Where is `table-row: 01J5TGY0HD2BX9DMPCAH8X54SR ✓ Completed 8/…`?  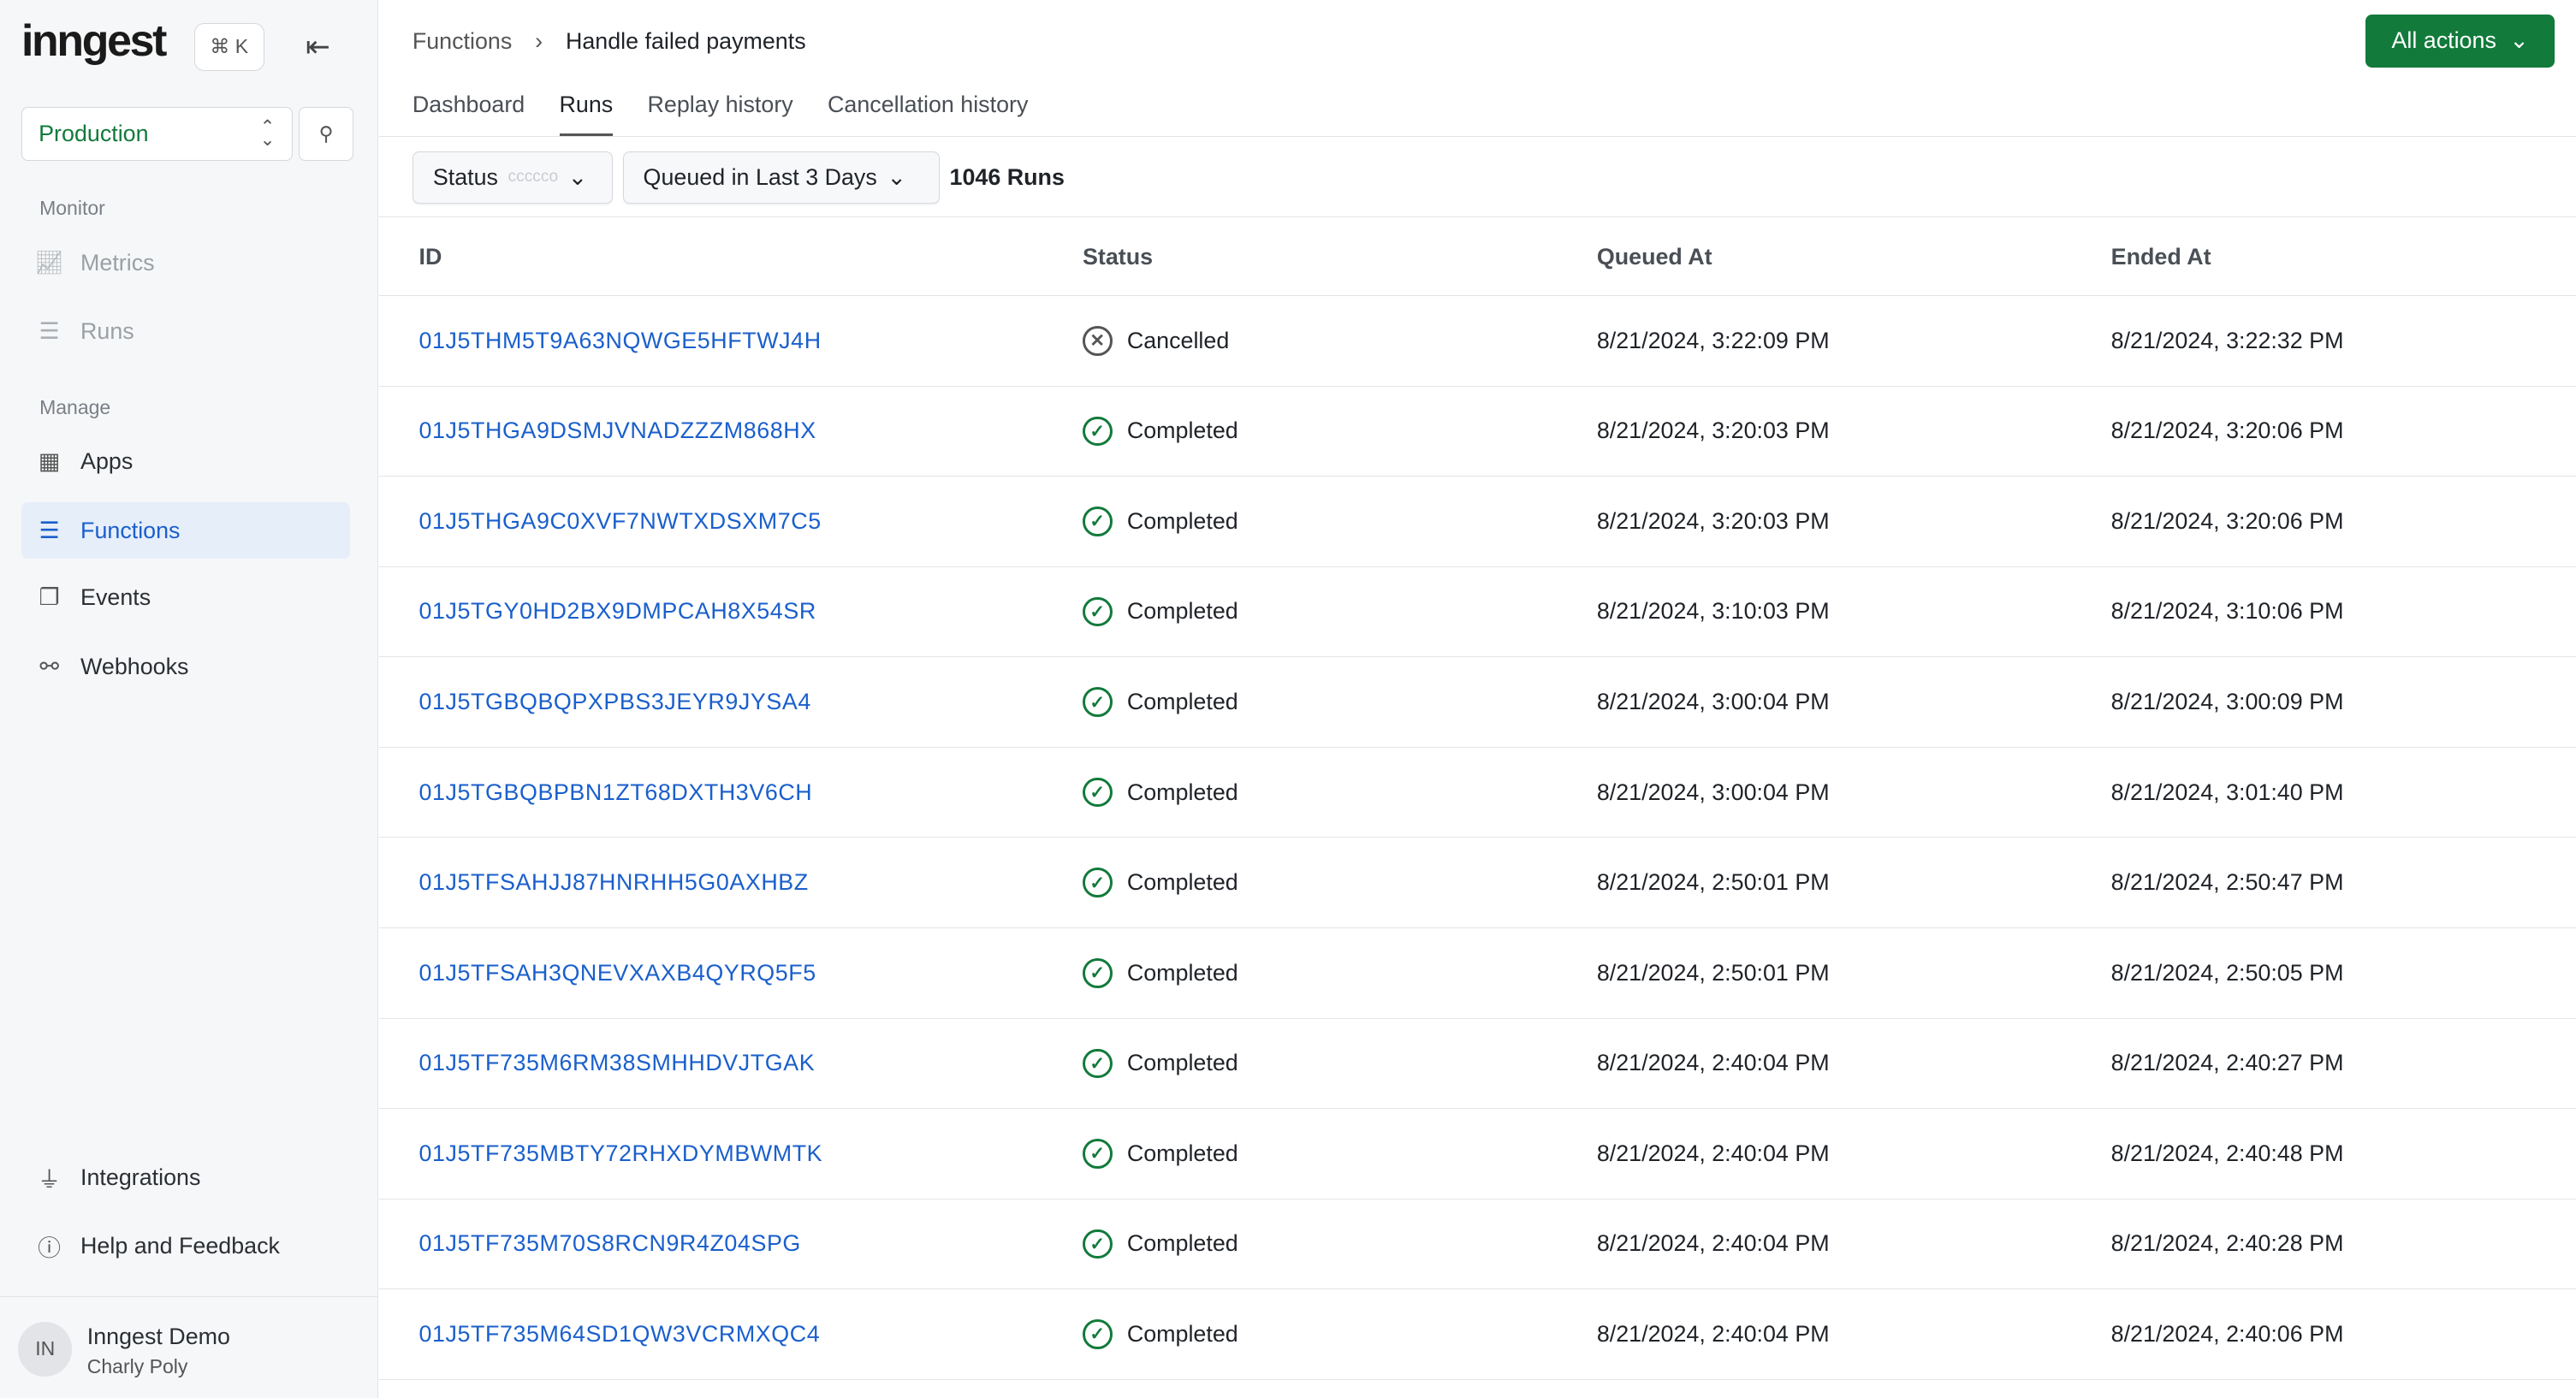
table-row: 01J5TGY0HD2BX9DMPCAH8X54SR ✓ Completed 8/… is located at coordinates (1477, 612).